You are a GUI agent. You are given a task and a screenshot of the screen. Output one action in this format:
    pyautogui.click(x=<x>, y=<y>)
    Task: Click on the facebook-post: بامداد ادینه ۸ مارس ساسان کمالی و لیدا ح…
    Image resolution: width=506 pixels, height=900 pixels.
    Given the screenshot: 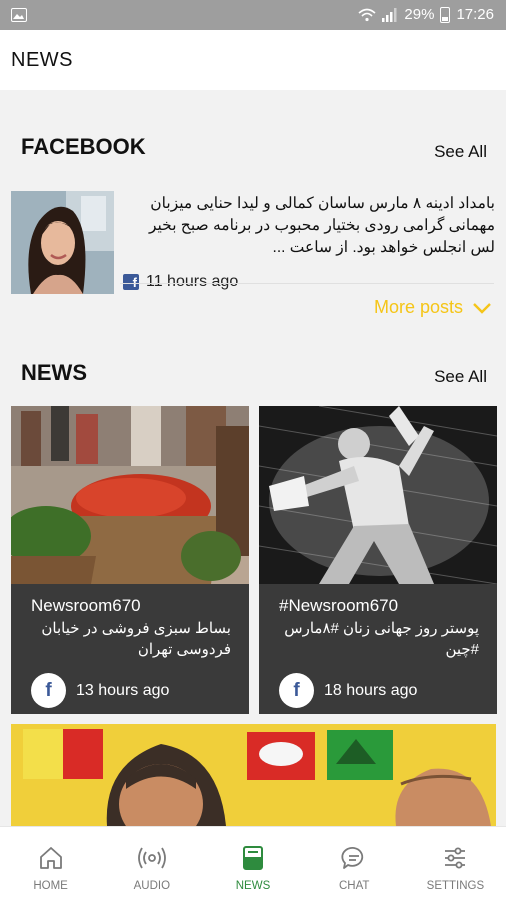 What is the action you would take?
    pyautogui.click(x=253, y=243)
    